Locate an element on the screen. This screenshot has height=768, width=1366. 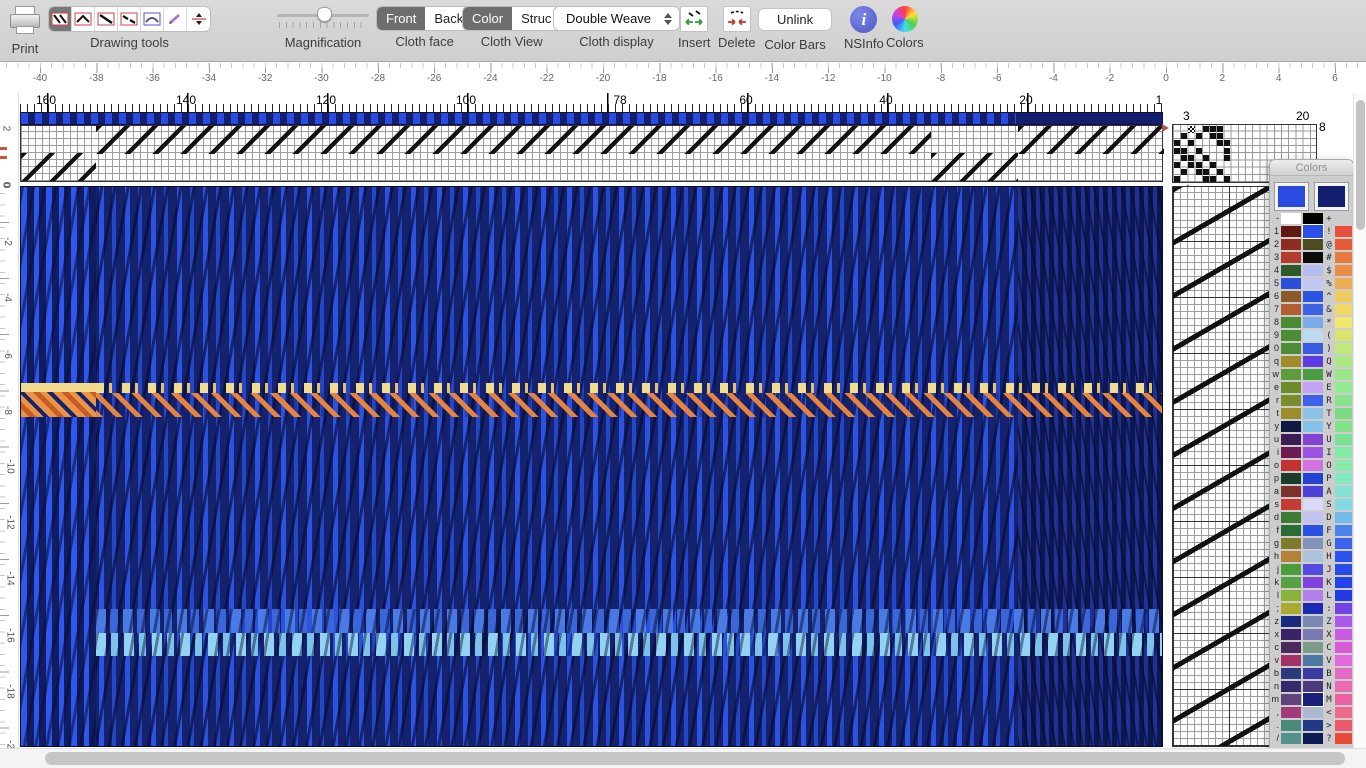
tool-point-draw-button is located at coordinates (83, 19).